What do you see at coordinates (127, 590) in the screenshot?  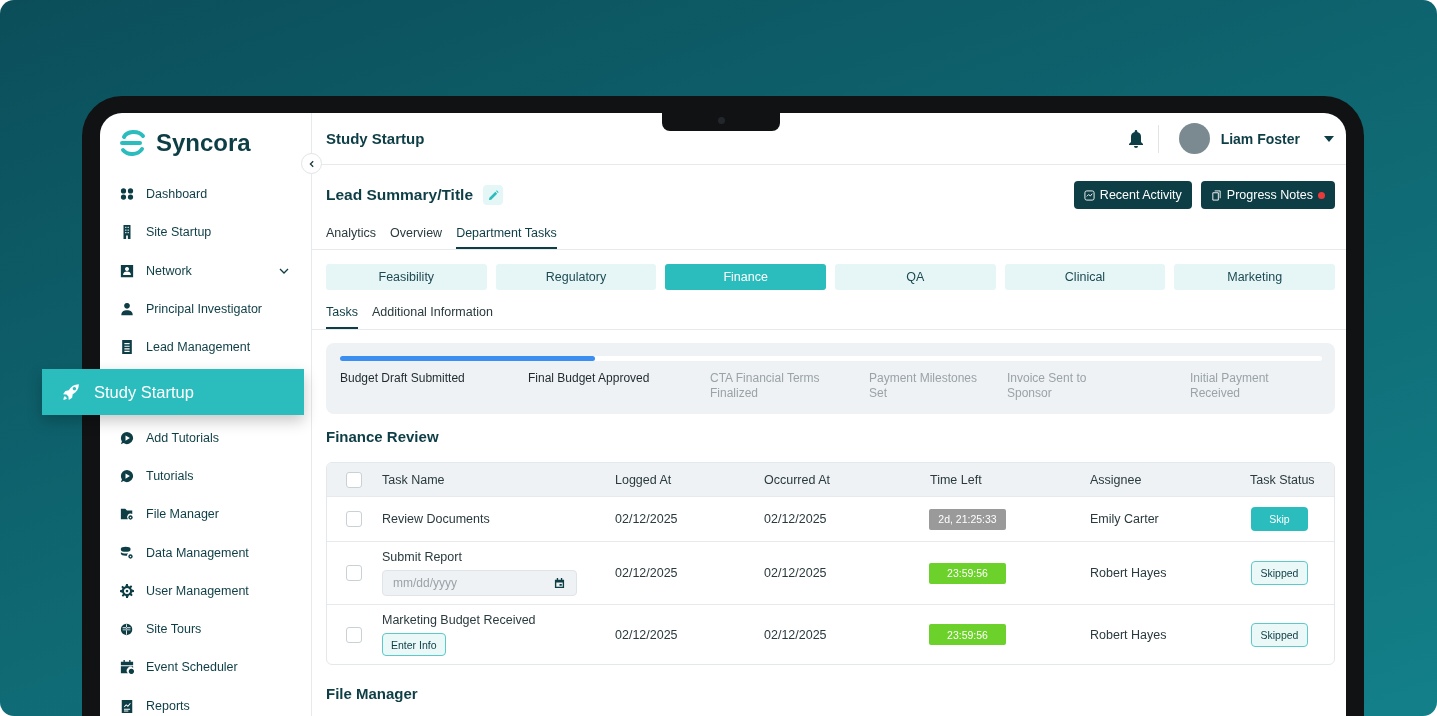 I see `gear-icon` at bounding box center [127, 590].